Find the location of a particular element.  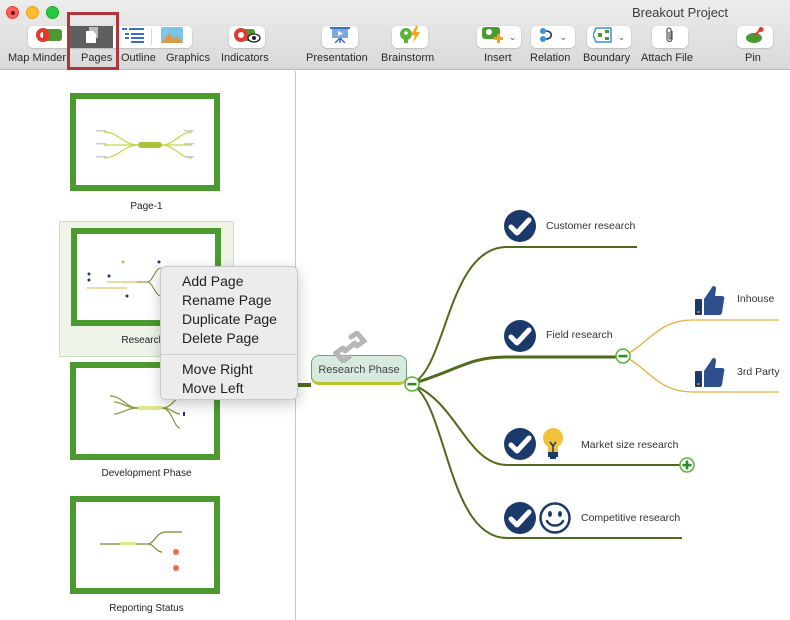

subtopic-label: Inhouse is located at coordinates (755, 299).